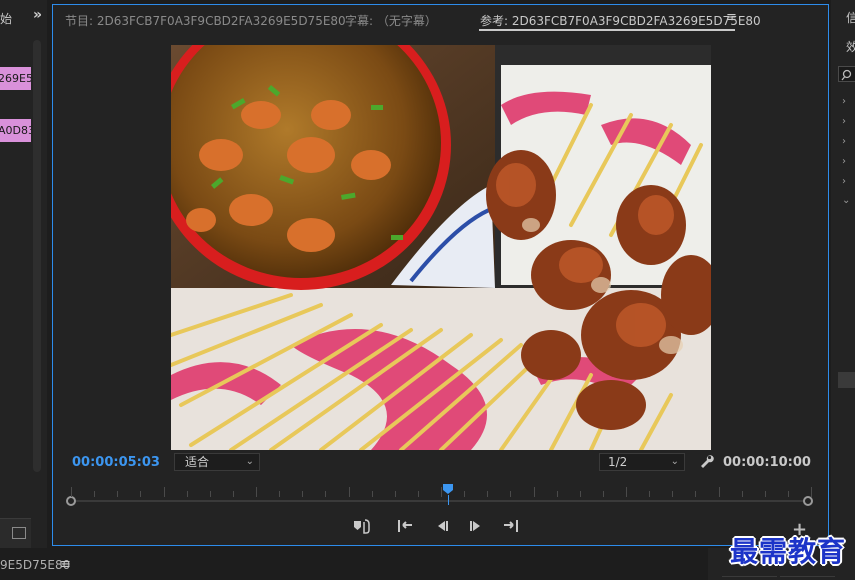  What do you see at coordinates (607, 30) in the screenshot?
I see `active-tab-indicator` at bounding box center [607, 30].